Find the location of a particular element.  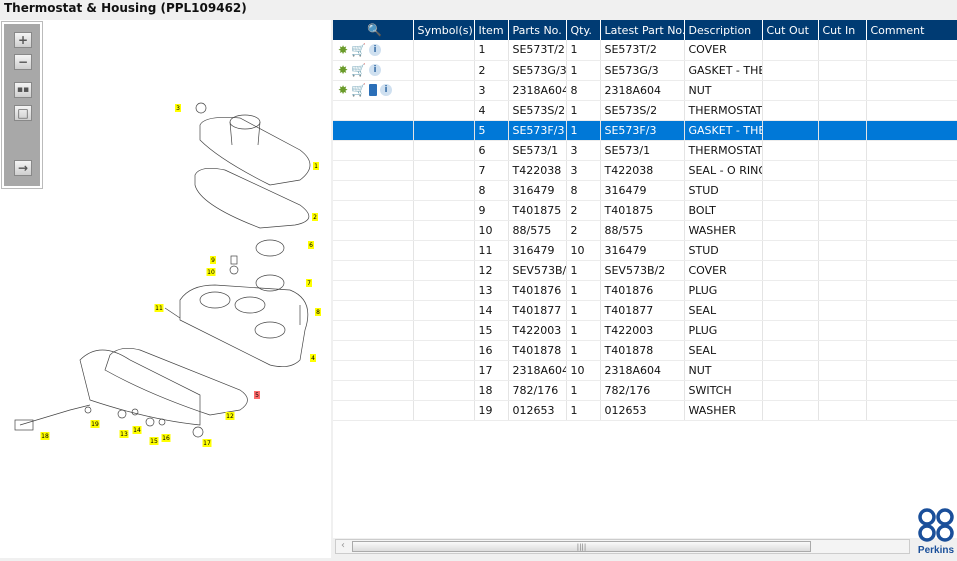

callout-8: 8 is located at coordinates (318, 312).